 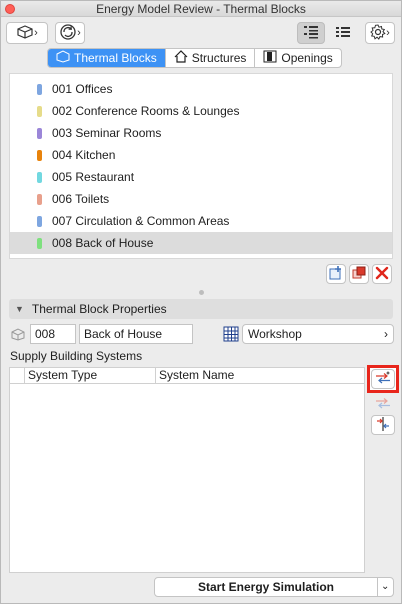 I want to click on list-item-label: 007 Circulation & Common Areas, so click(x=141, y=221).